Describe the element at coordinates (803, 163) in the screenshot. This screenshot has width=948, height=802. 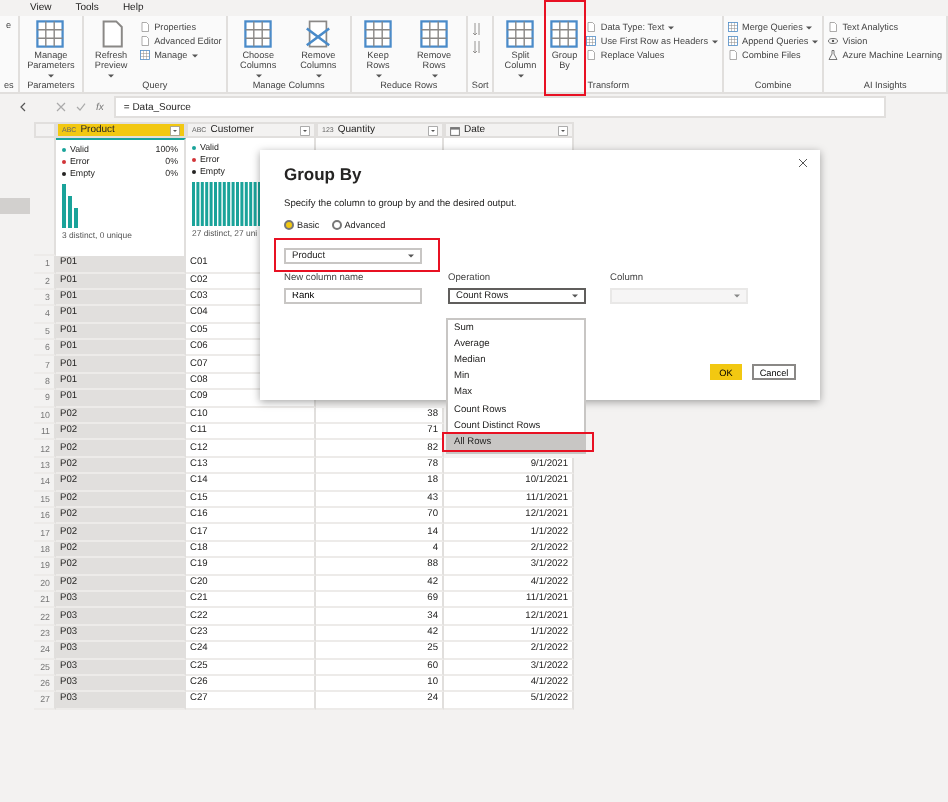
I see `close-icon` at that location.